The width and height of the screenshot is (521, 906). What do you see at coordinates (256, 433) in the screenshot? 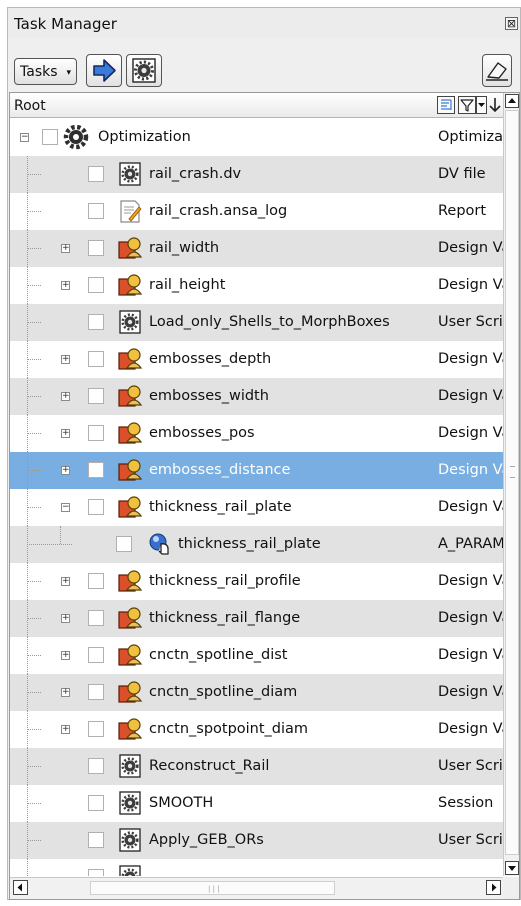
I see `tree-row: + embosses_pos Design Variable` at bounding box center [256, 433].